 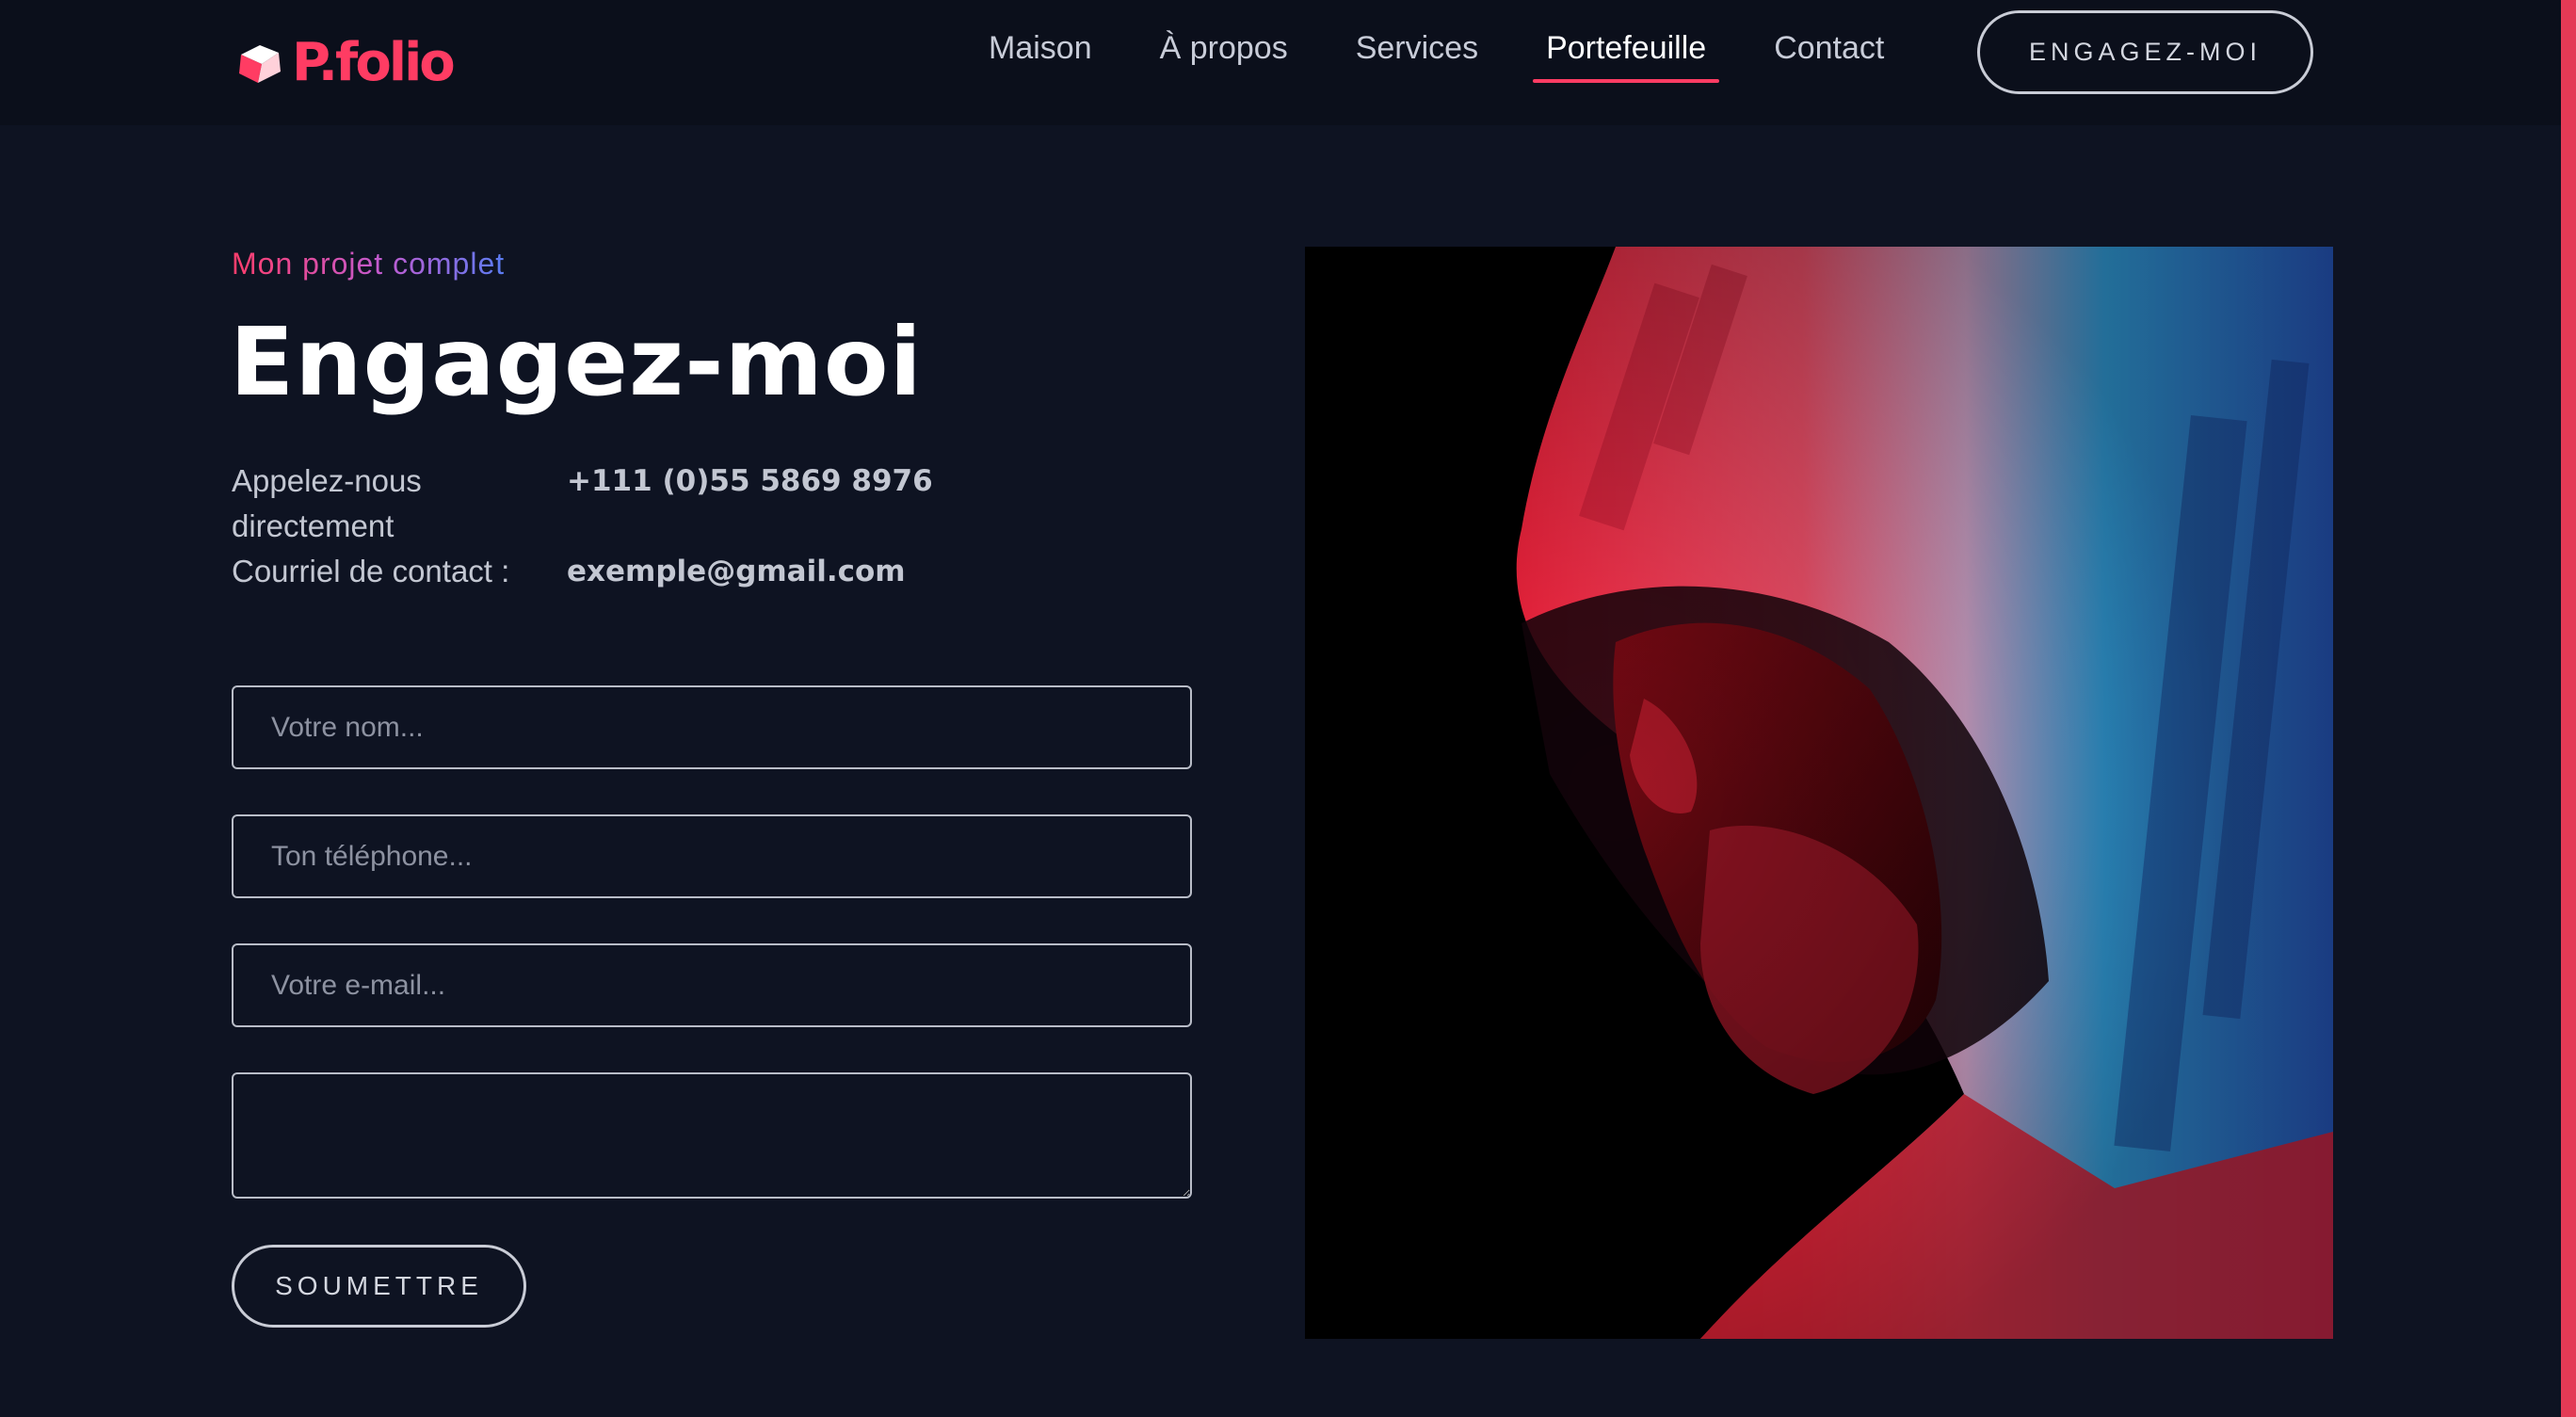 What do you see at coordinates (327, 503) in the screenshot?
I see `contact-phone-label: Appelez-nous directement` at bounding box center [327, 503].